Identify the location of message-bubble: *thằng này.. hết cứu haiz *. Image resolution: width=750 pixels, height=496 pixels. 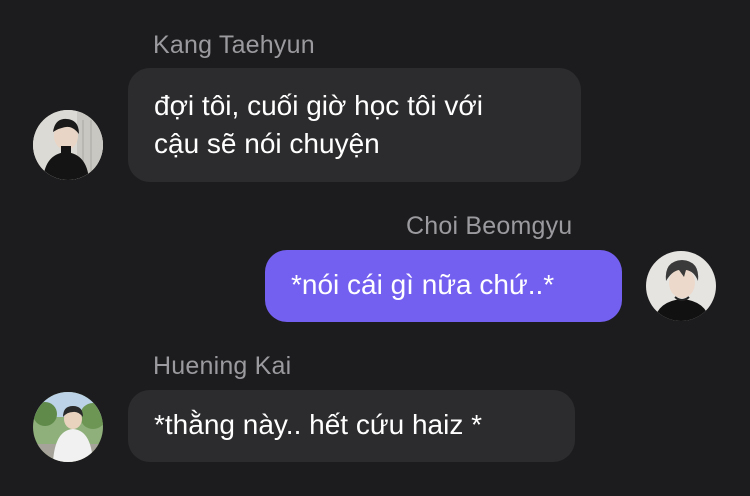
(351, 426).